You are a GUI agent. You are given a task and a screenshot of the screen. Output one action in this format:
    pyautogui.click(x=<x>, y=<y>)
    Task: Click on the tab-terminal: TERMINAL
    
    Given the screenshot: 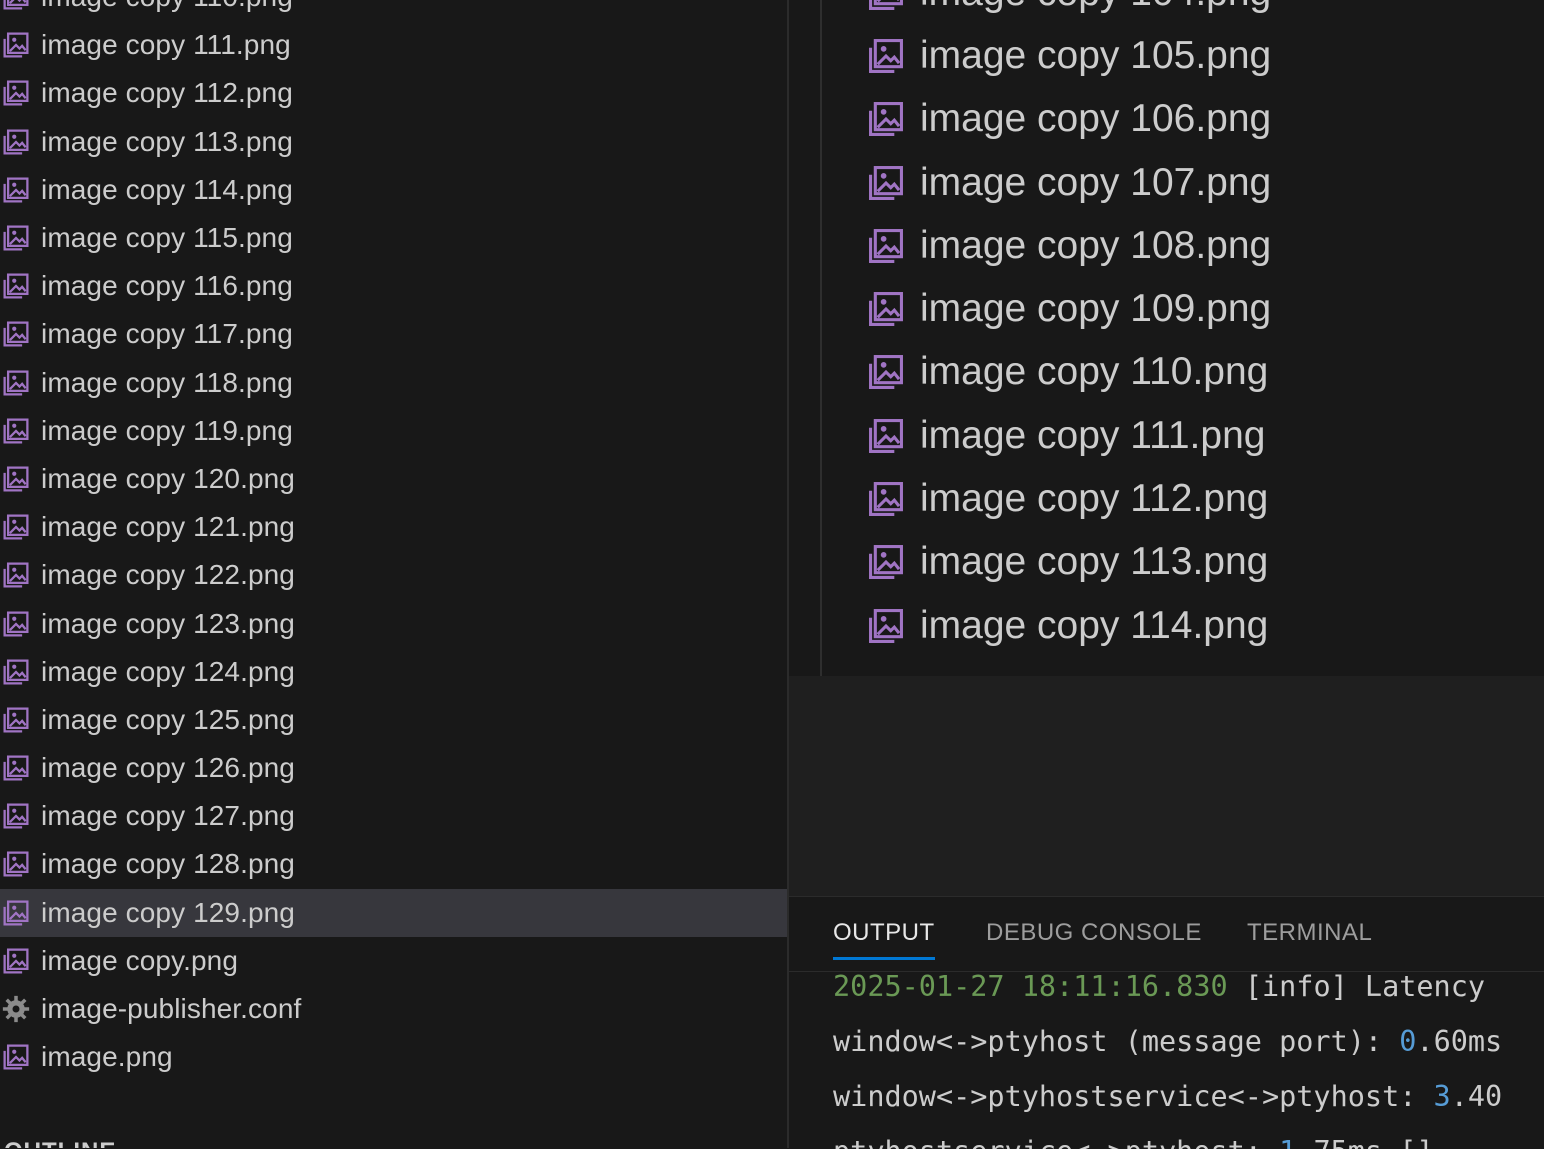 What is the action you would take?
    pyautogui.click(x=1309, y=938)
    